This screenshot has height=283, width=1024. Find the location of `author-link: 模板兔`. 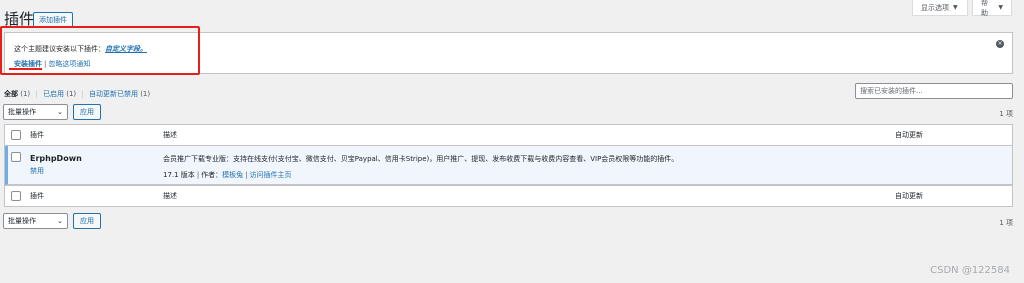

author-link: 模板兔 is located at coordinates (232, 175).